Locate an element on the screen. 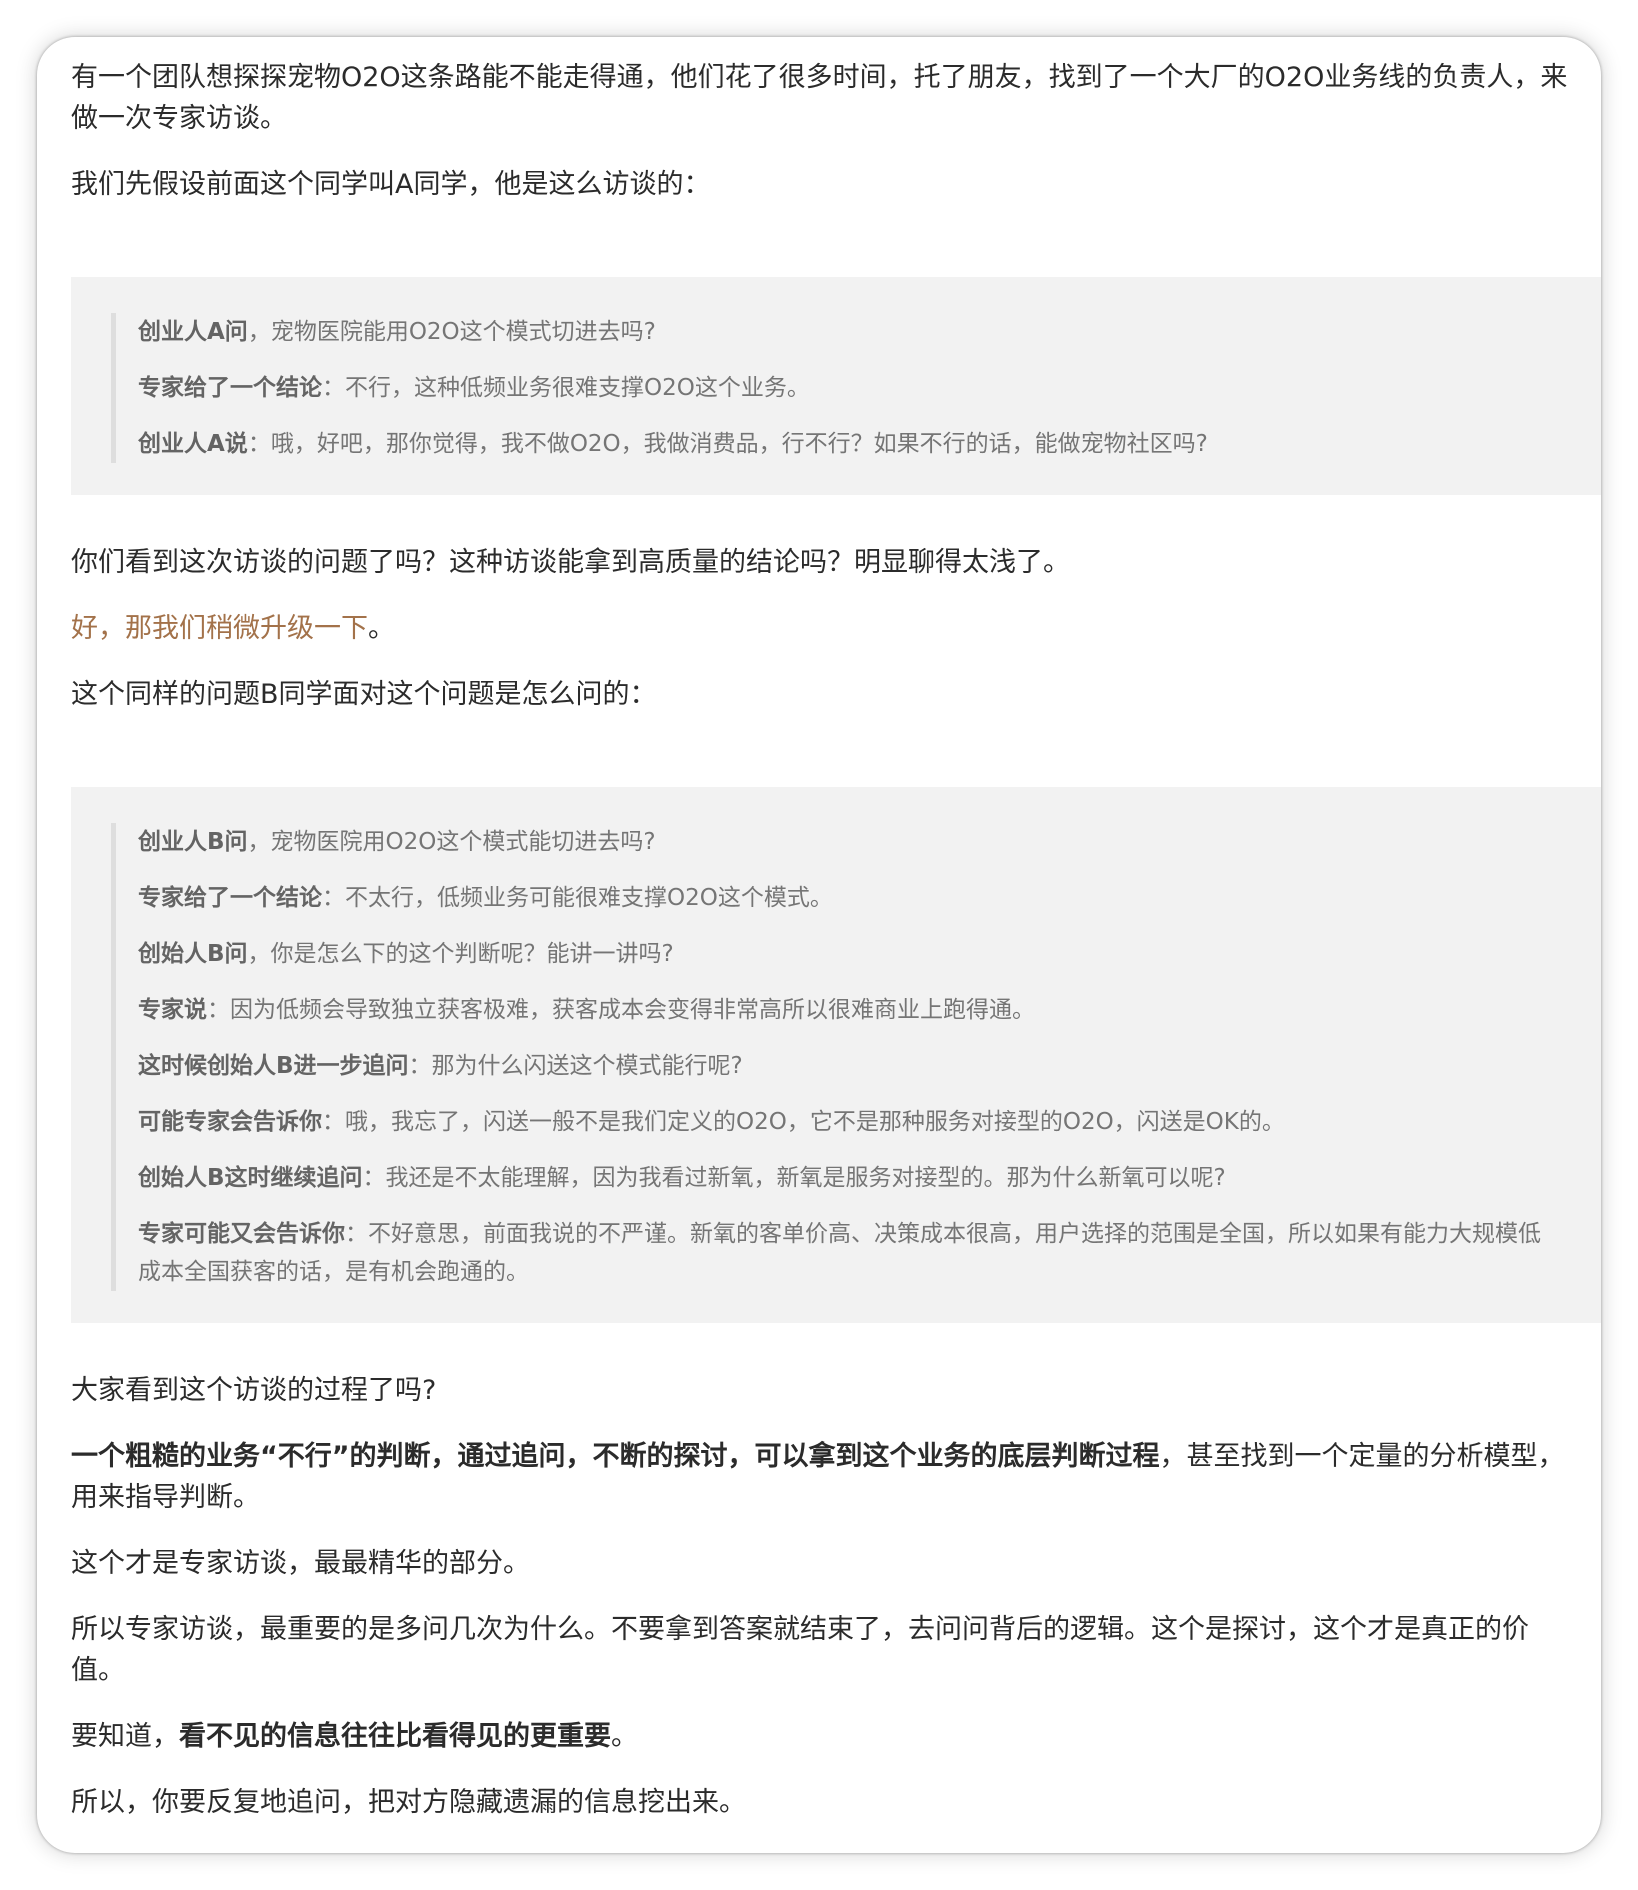 Image resolution: width=1638 pixels, height=1890 pixels. dialogue-line: 创始人B问，你是怎么下的这个判断呢？能讲一讲吗? is located at coordinates (839, 954).